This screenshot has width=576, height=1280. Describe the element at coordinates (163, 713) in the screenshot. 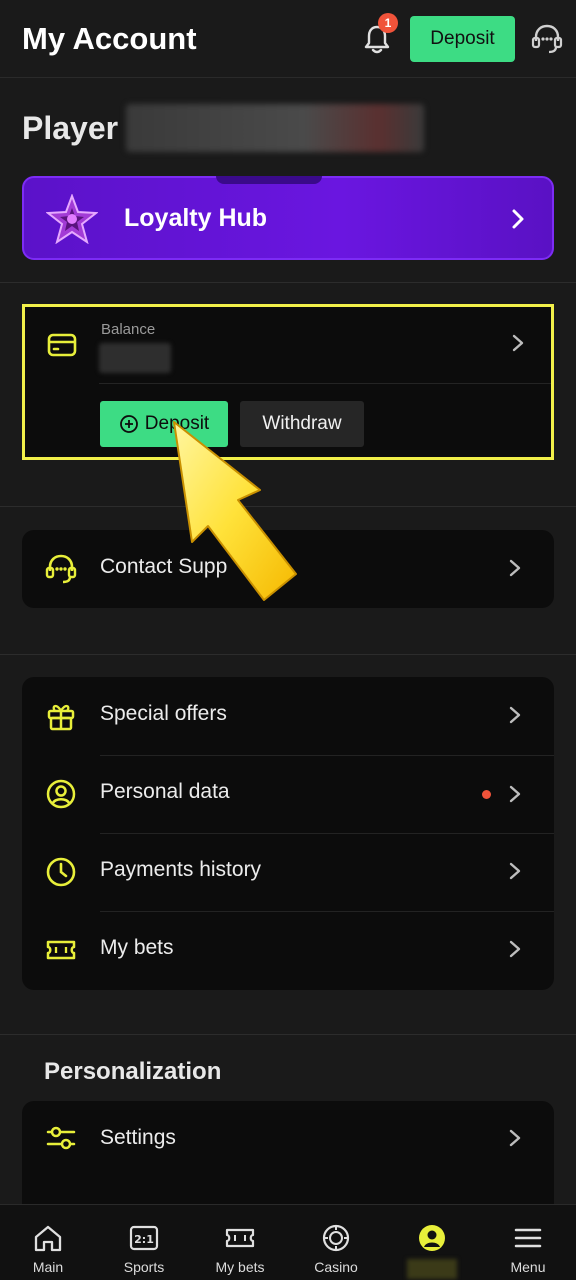

I see `menu-item-label: Special offers` at that location.